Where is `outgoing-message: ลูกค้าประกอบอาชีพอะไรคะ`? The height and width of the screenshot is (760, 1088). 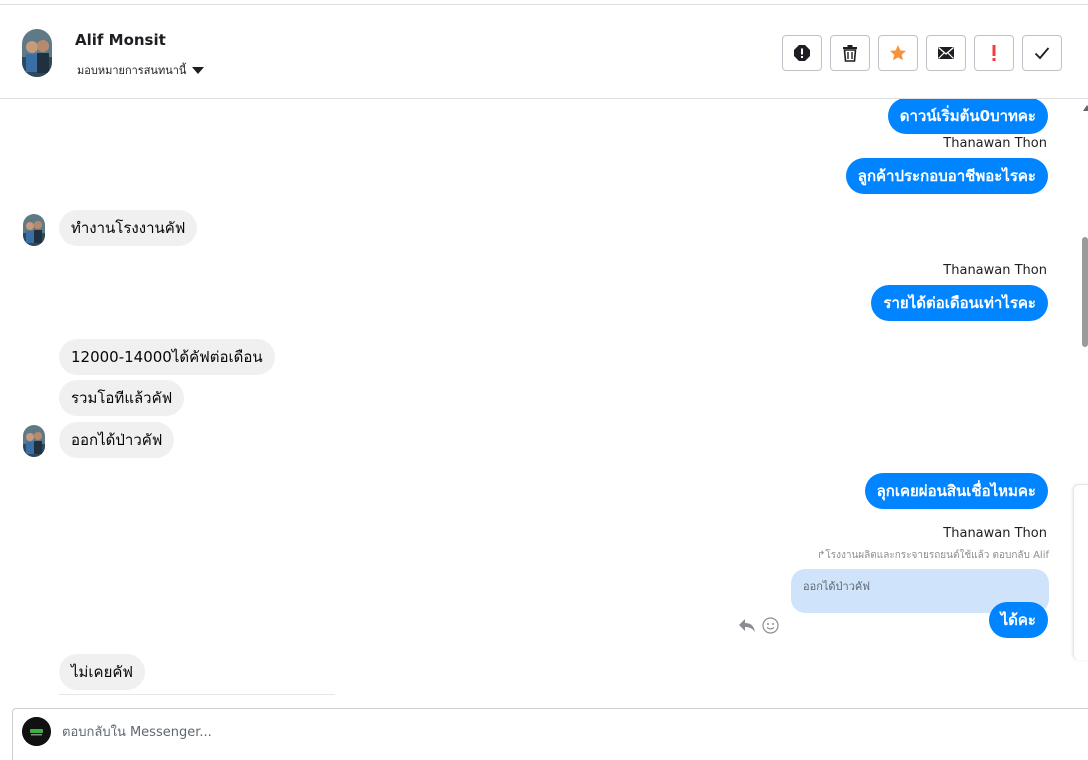
outgoing-message: ลูกค้าประกอบอาชีพอะไรคะ is located at coordinates (946, 176).